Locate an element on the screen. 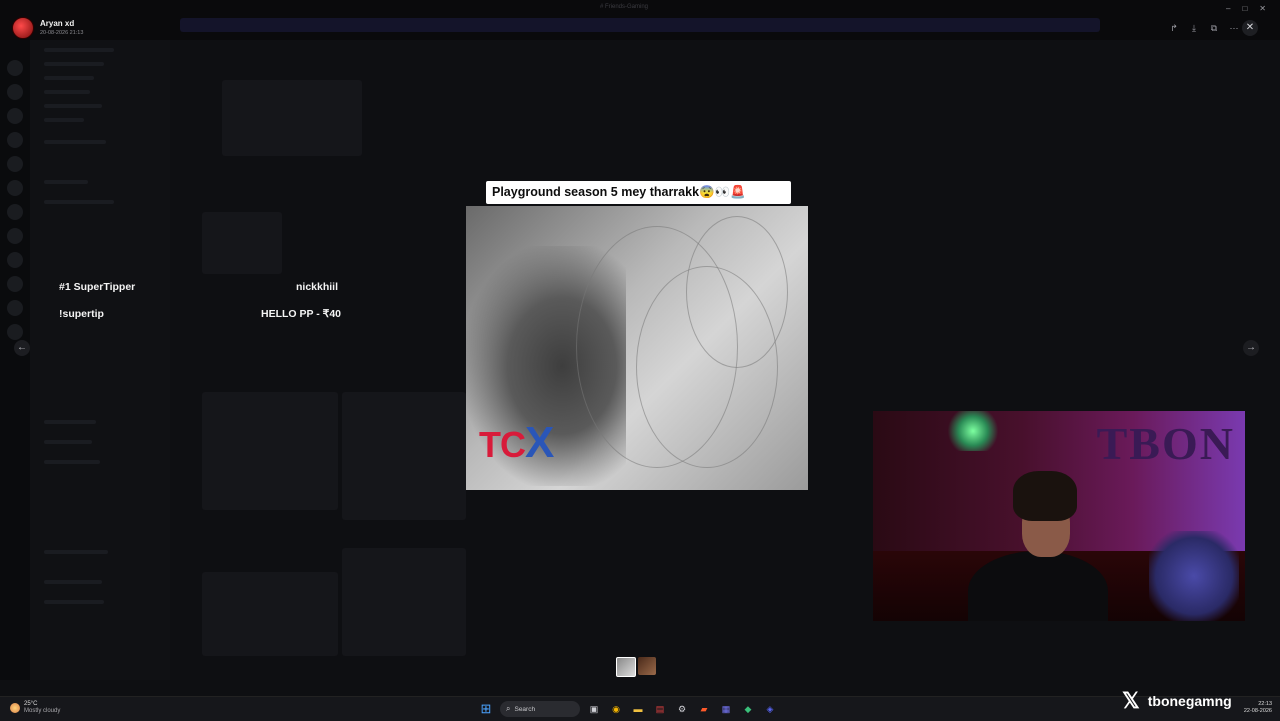 This screenshot has width=1280, height=721. poster-name: Aryan xd is located at coordinates (61, 24).